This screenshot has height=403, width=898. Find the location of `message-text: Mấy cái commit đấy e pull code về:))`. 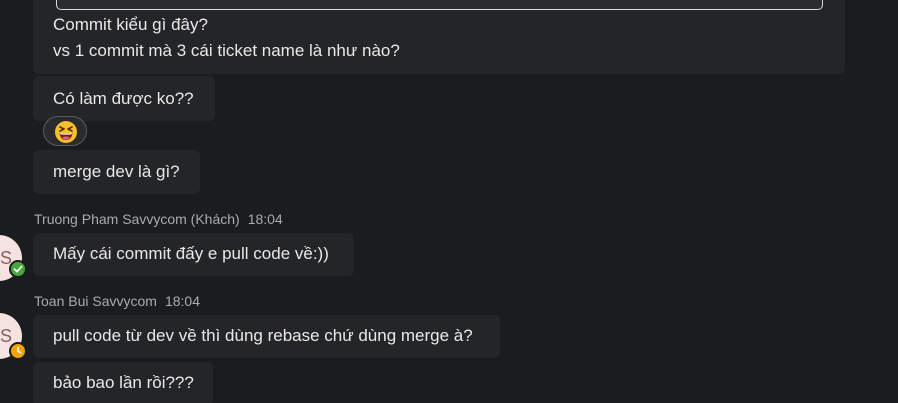

message-text: Mấy cái commit đấy e pull code về:)) is located at coordinates (191, 253).